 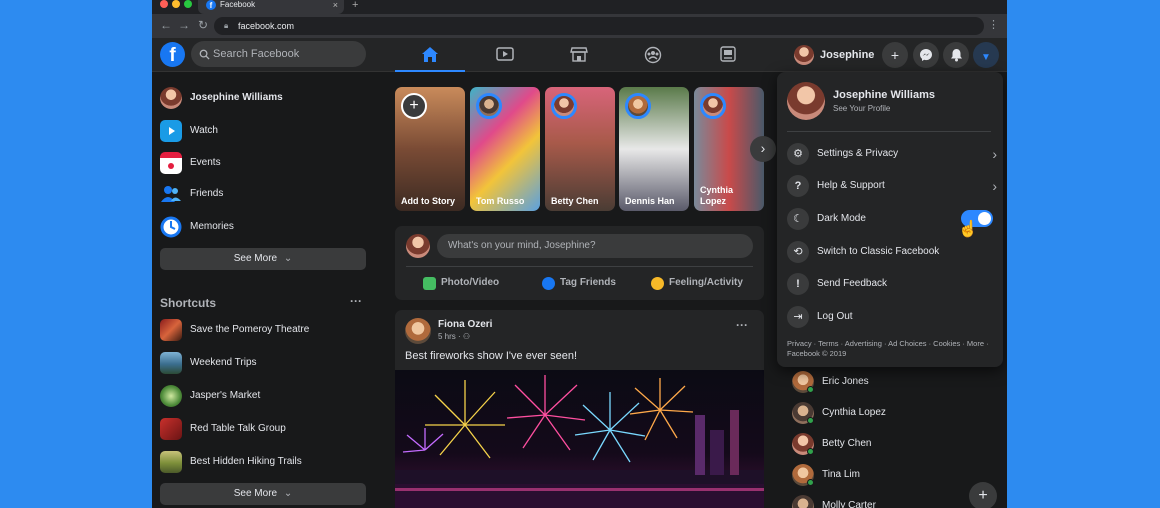 What do you see at coordinates (207, 193) in the screenshot?
I see `sidebar-item-label: Friends` at bounding box center [207, 193].